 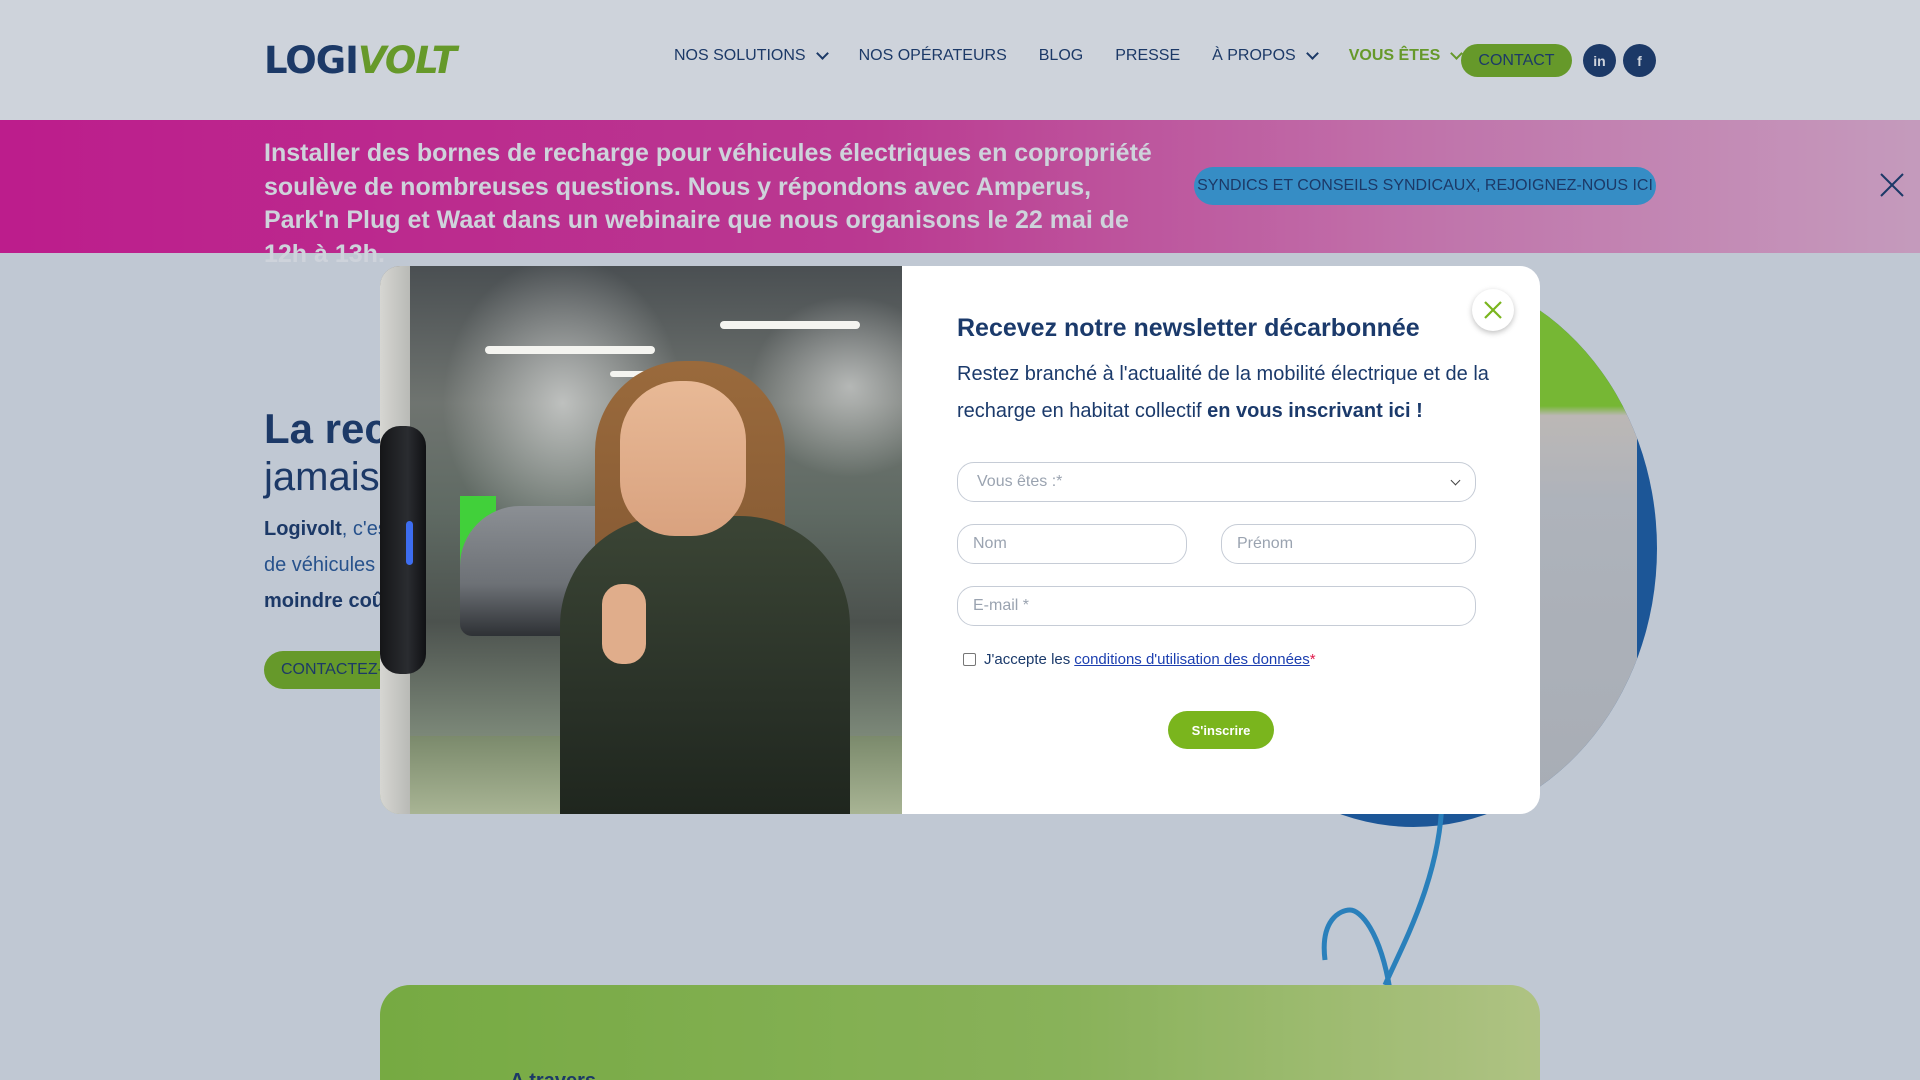 I want to click on subscribe-button: S'inscrire, so click(x=1221, y=730).